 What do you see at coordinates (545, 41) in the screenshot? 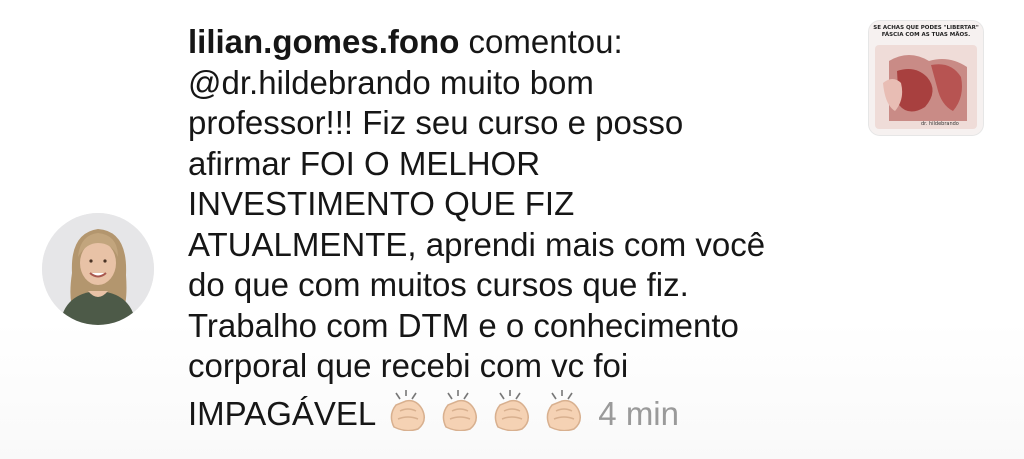
I see `comment-action: comentou:` at bounding box center [545, 41].